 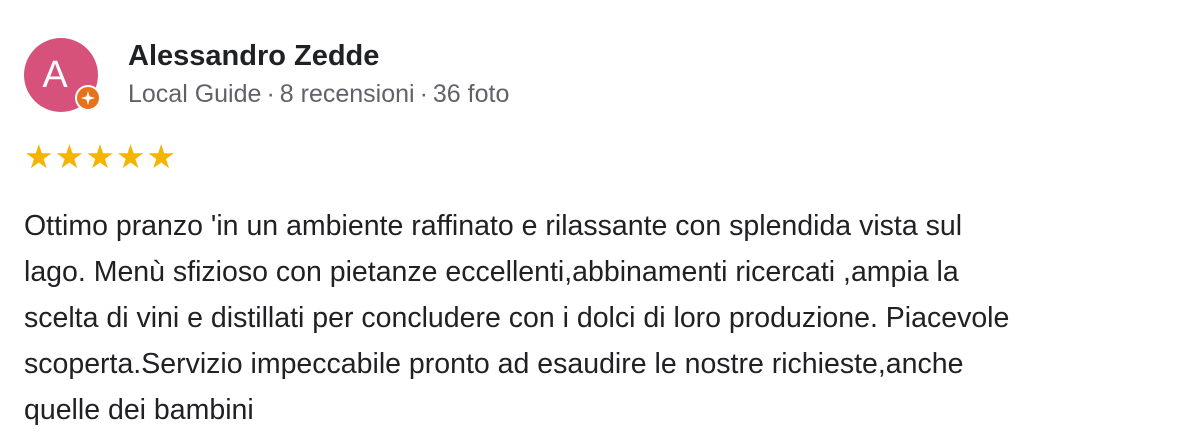 I want to click on avatar-letter: A, so click(x=55, y=75).